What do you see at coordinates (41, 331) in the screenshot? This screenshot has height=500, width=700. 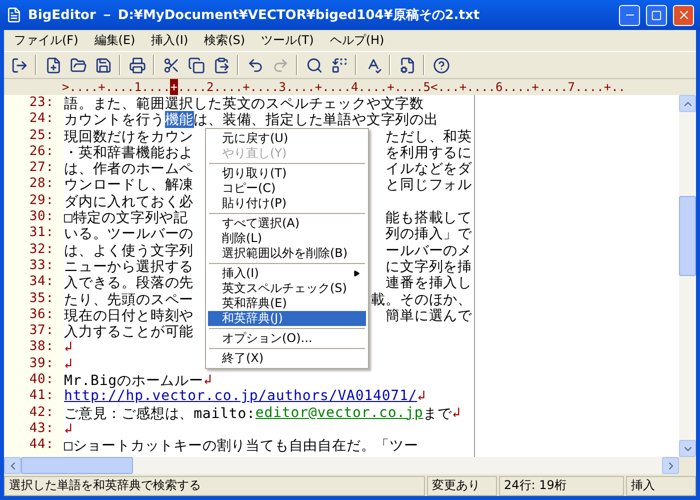 I see `line-number: 37:` at bounding box center [41, 331].